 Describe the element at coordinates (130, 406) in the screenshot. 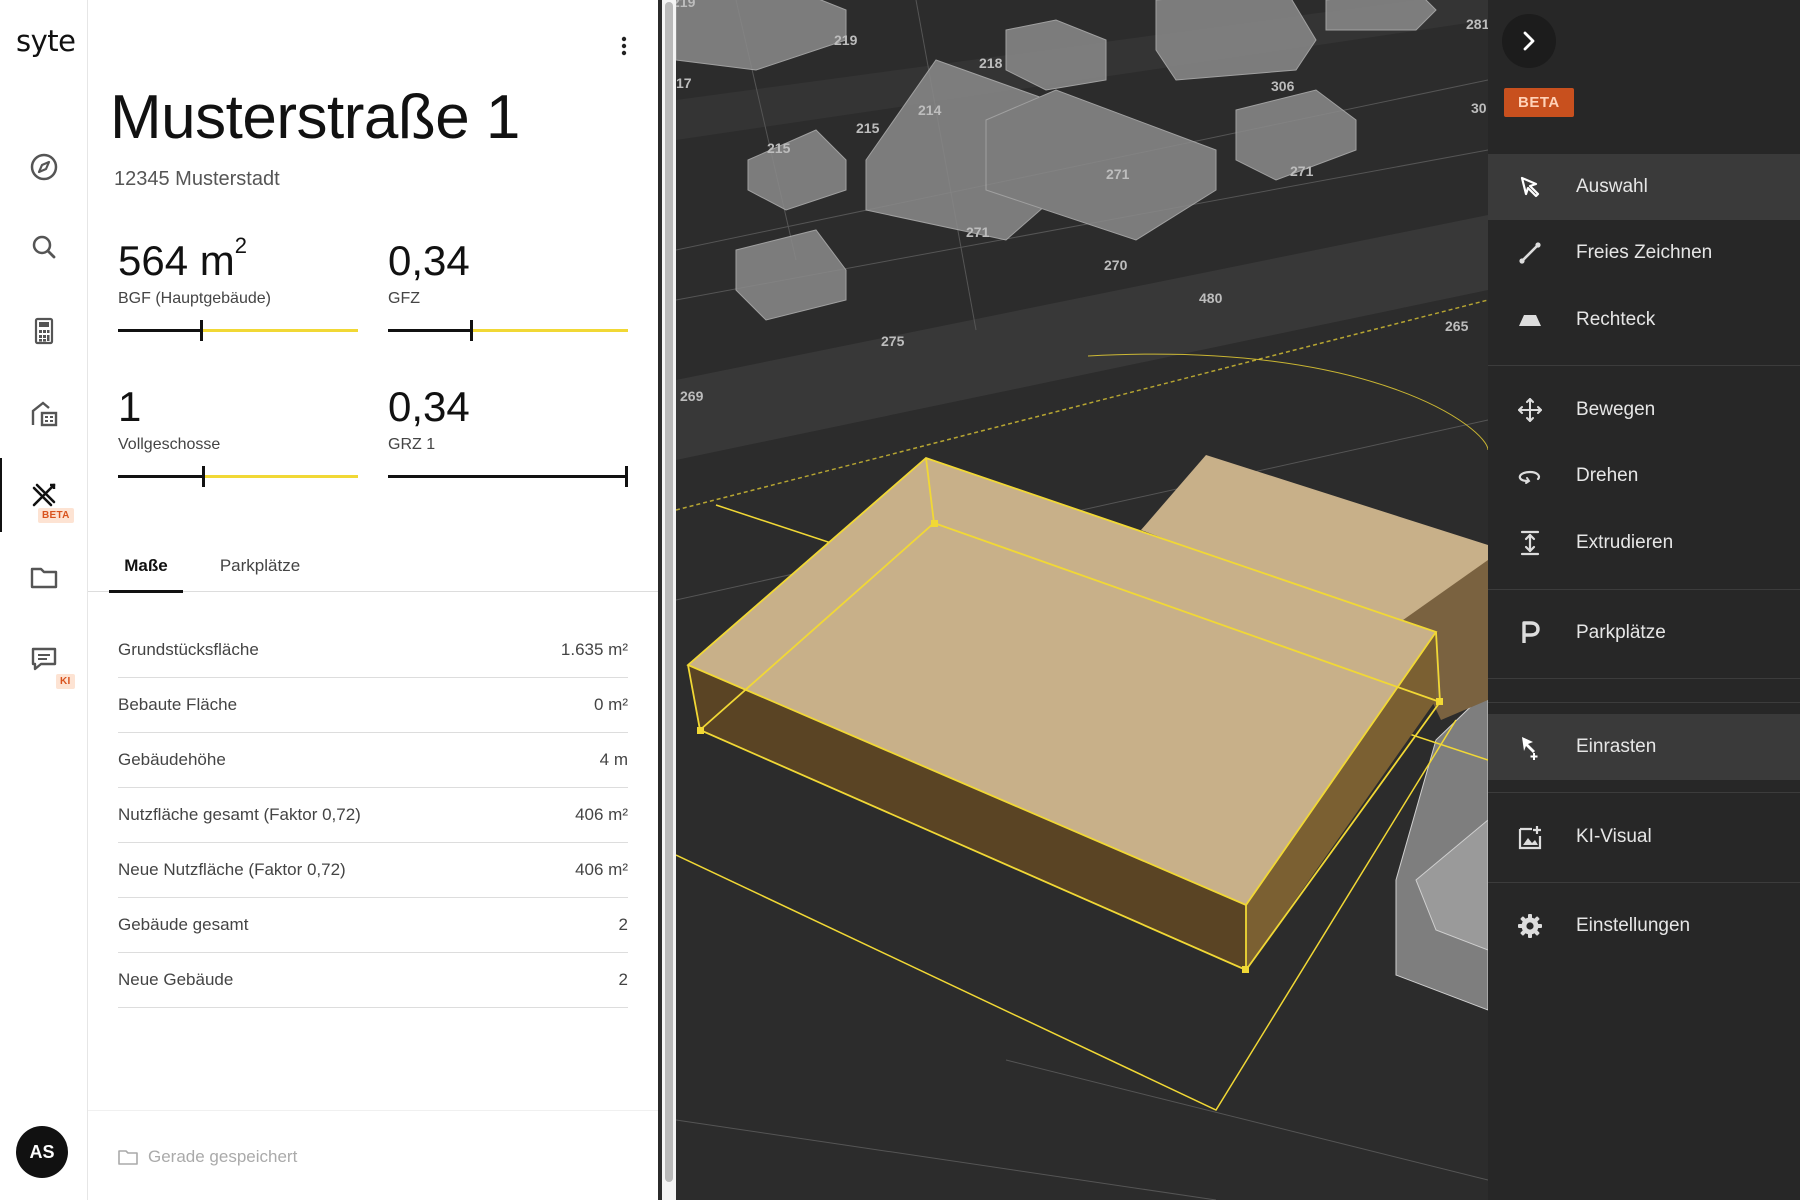

I see `metric-value: 1` at that location.